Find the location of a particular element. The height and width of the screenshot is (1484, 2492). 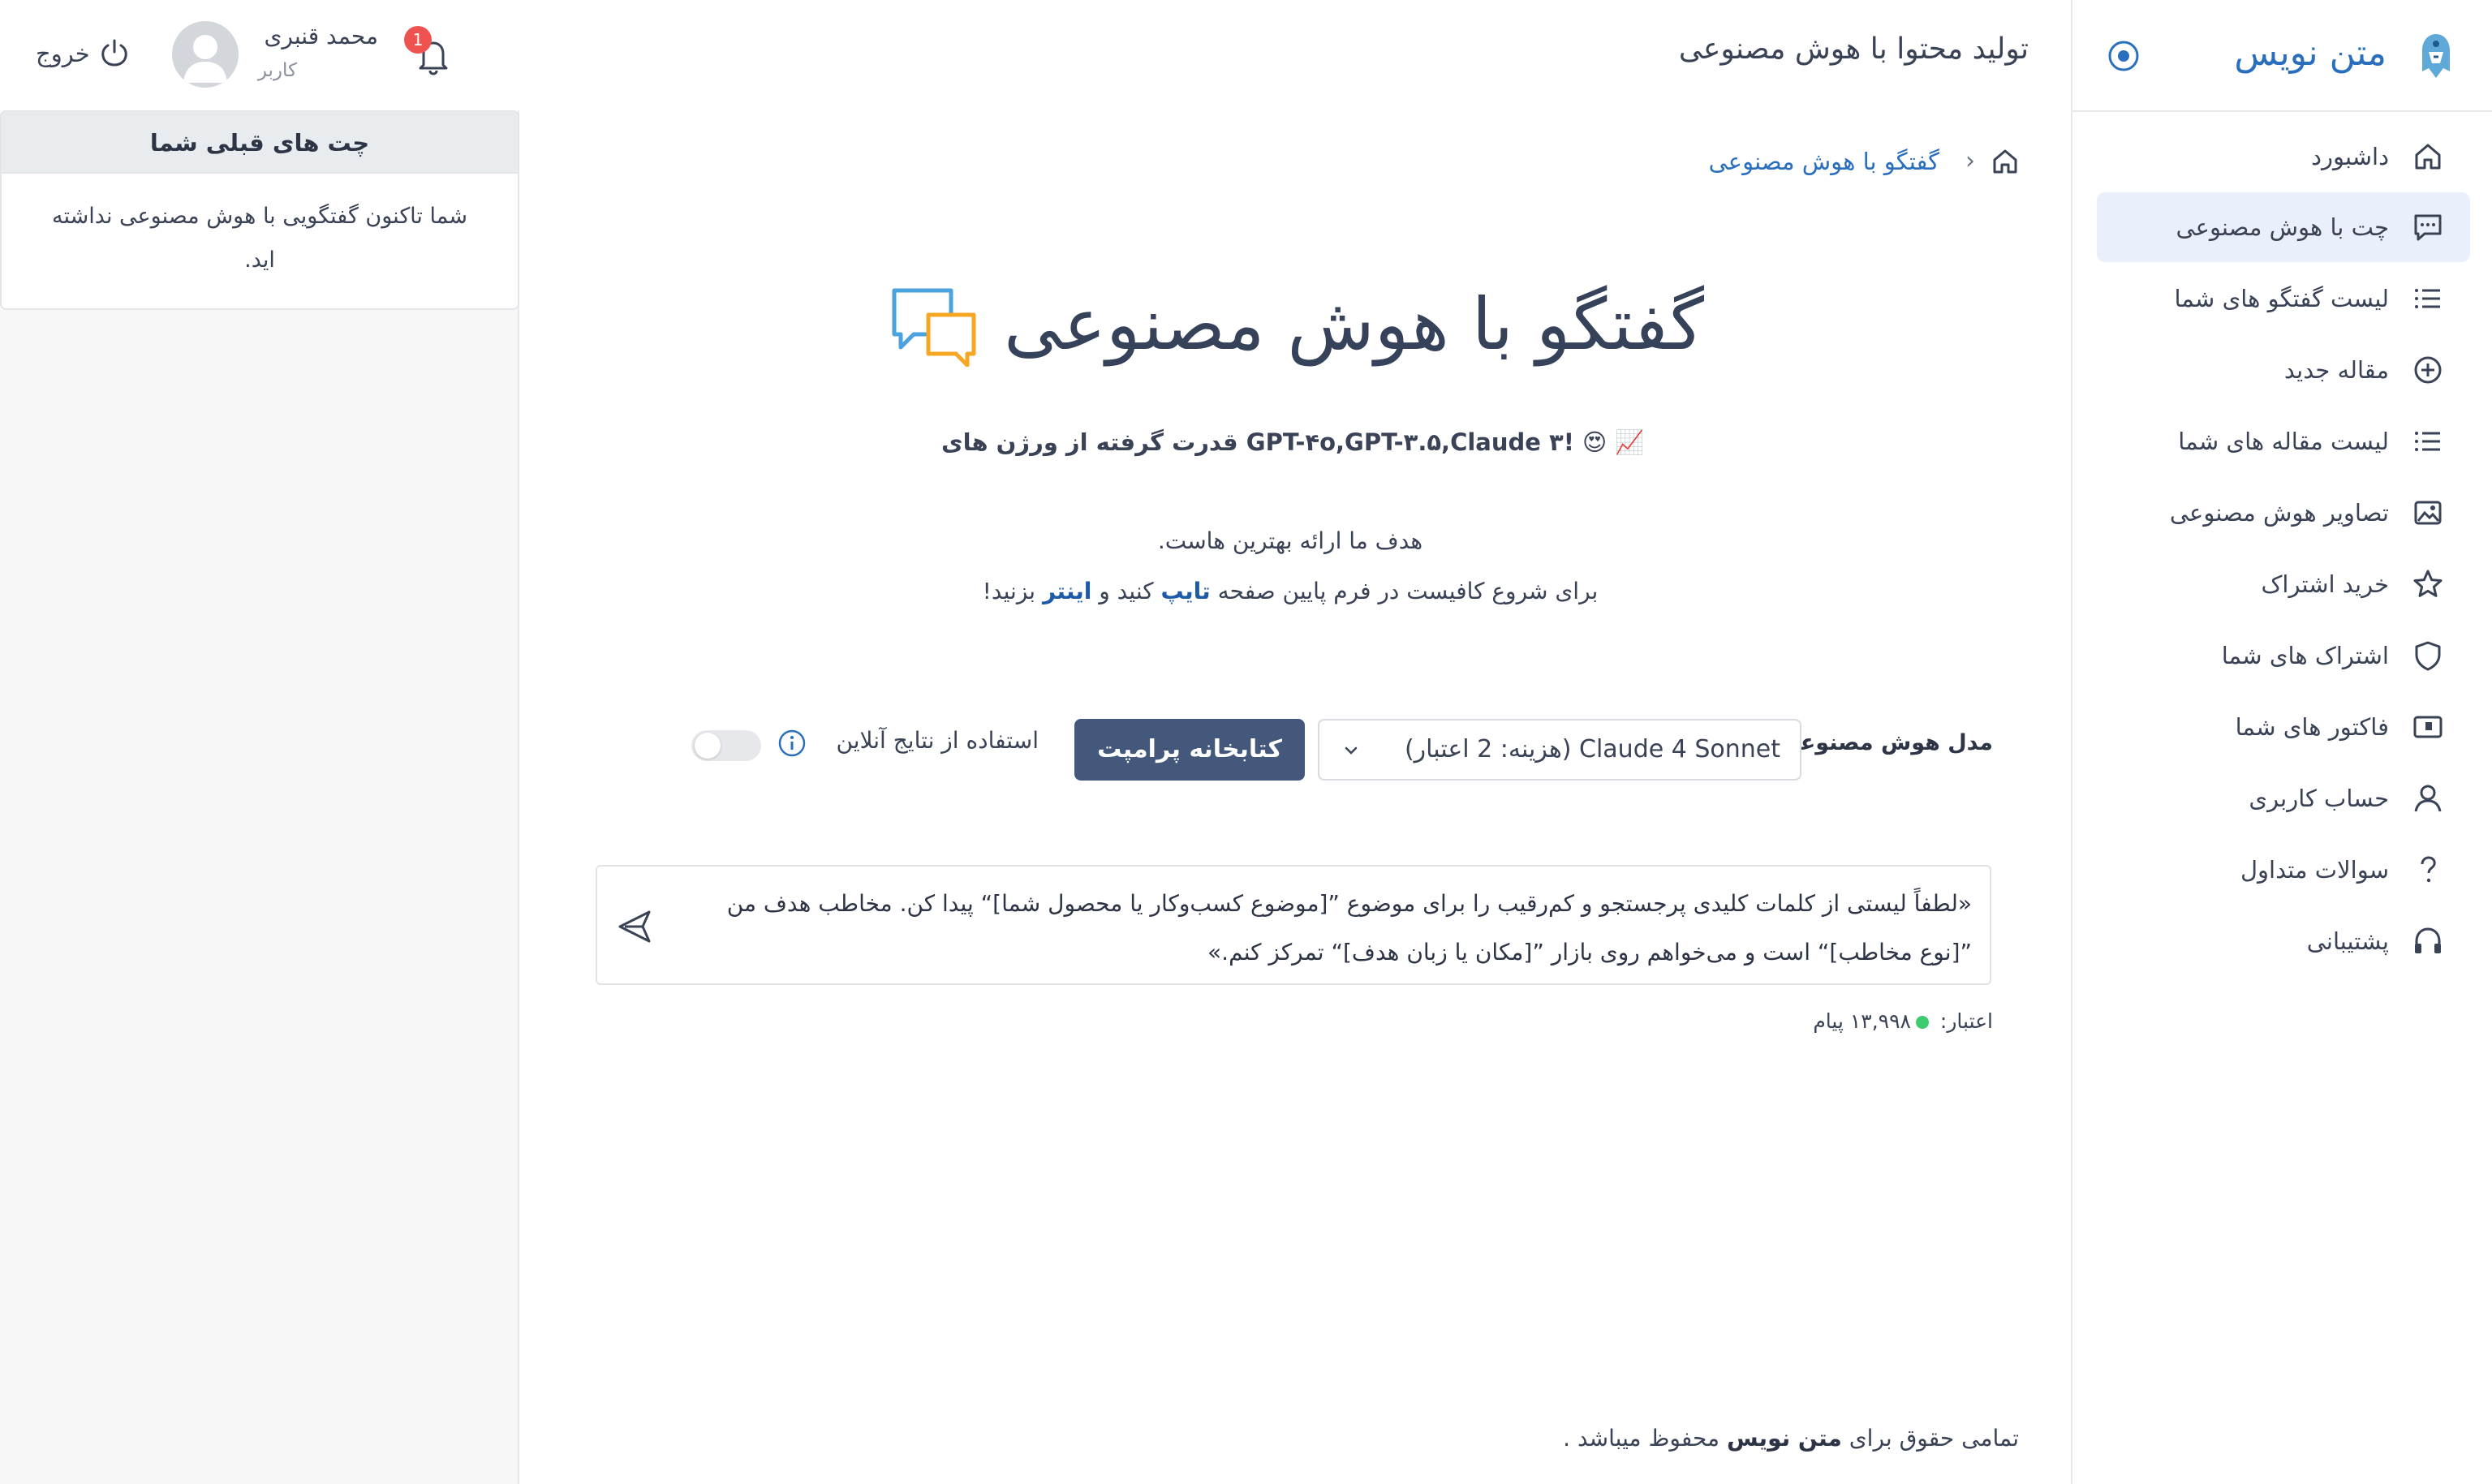

image-icon is located at coordinates (2428, 513).